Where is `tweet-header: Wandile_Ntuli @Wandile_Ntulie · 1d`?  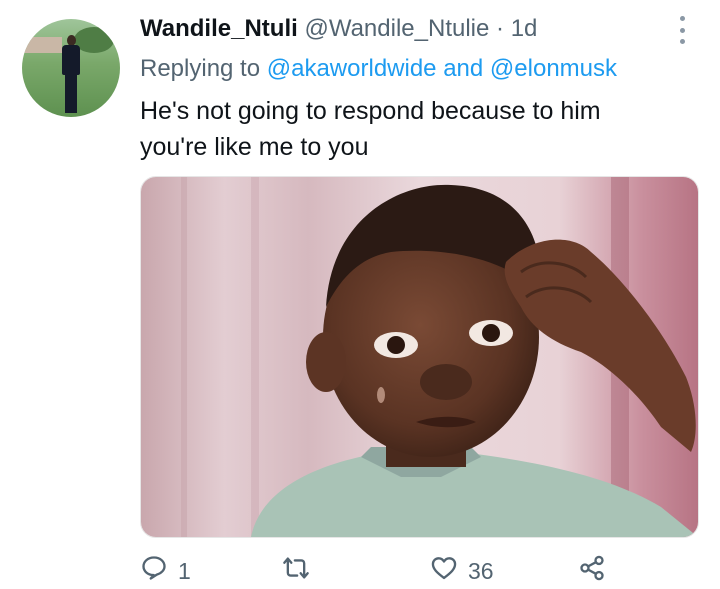
tweet-header: Wandile_Ntuli @Wandile_Ntulie · 1d is located at coordinates (338, 29).